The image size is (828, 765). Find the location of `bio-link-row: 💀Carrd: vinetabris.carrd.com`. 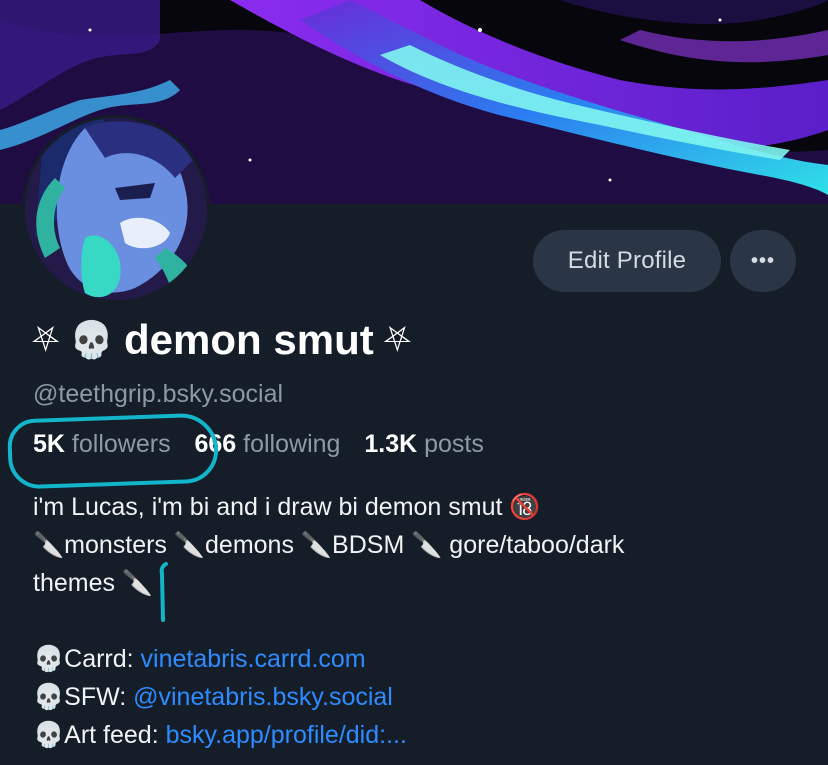

bio-link-row: 💀Carrd: vinetabris.carrd.com is located at coordinates (418, 659).